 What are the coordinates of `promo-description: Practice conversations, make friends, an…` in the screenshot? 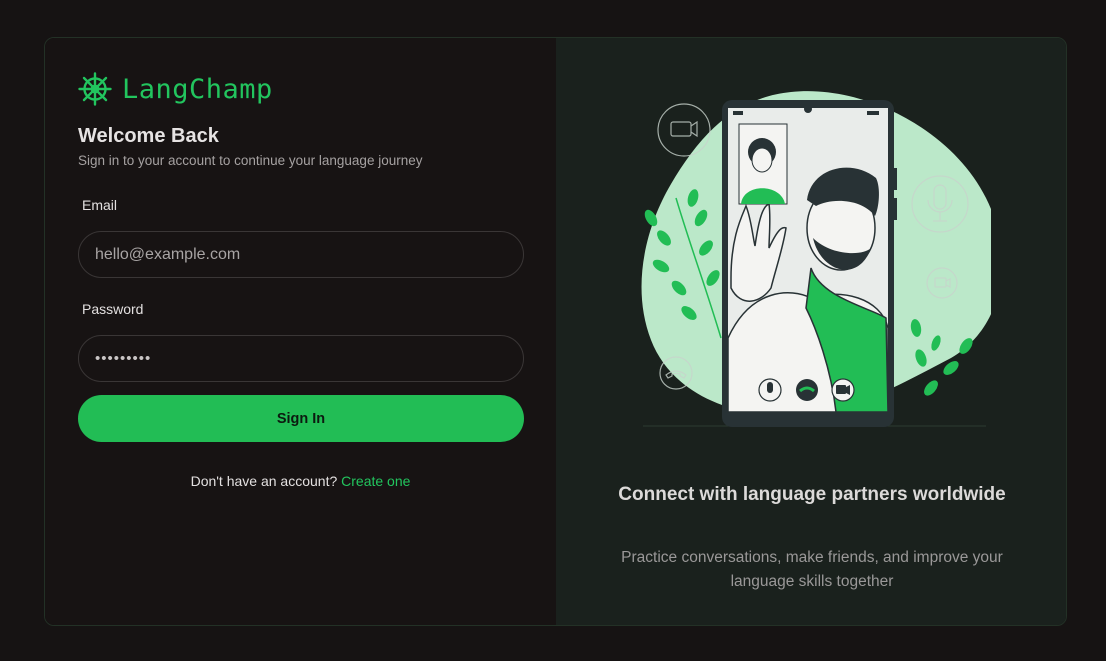 It's located at (812, 569).